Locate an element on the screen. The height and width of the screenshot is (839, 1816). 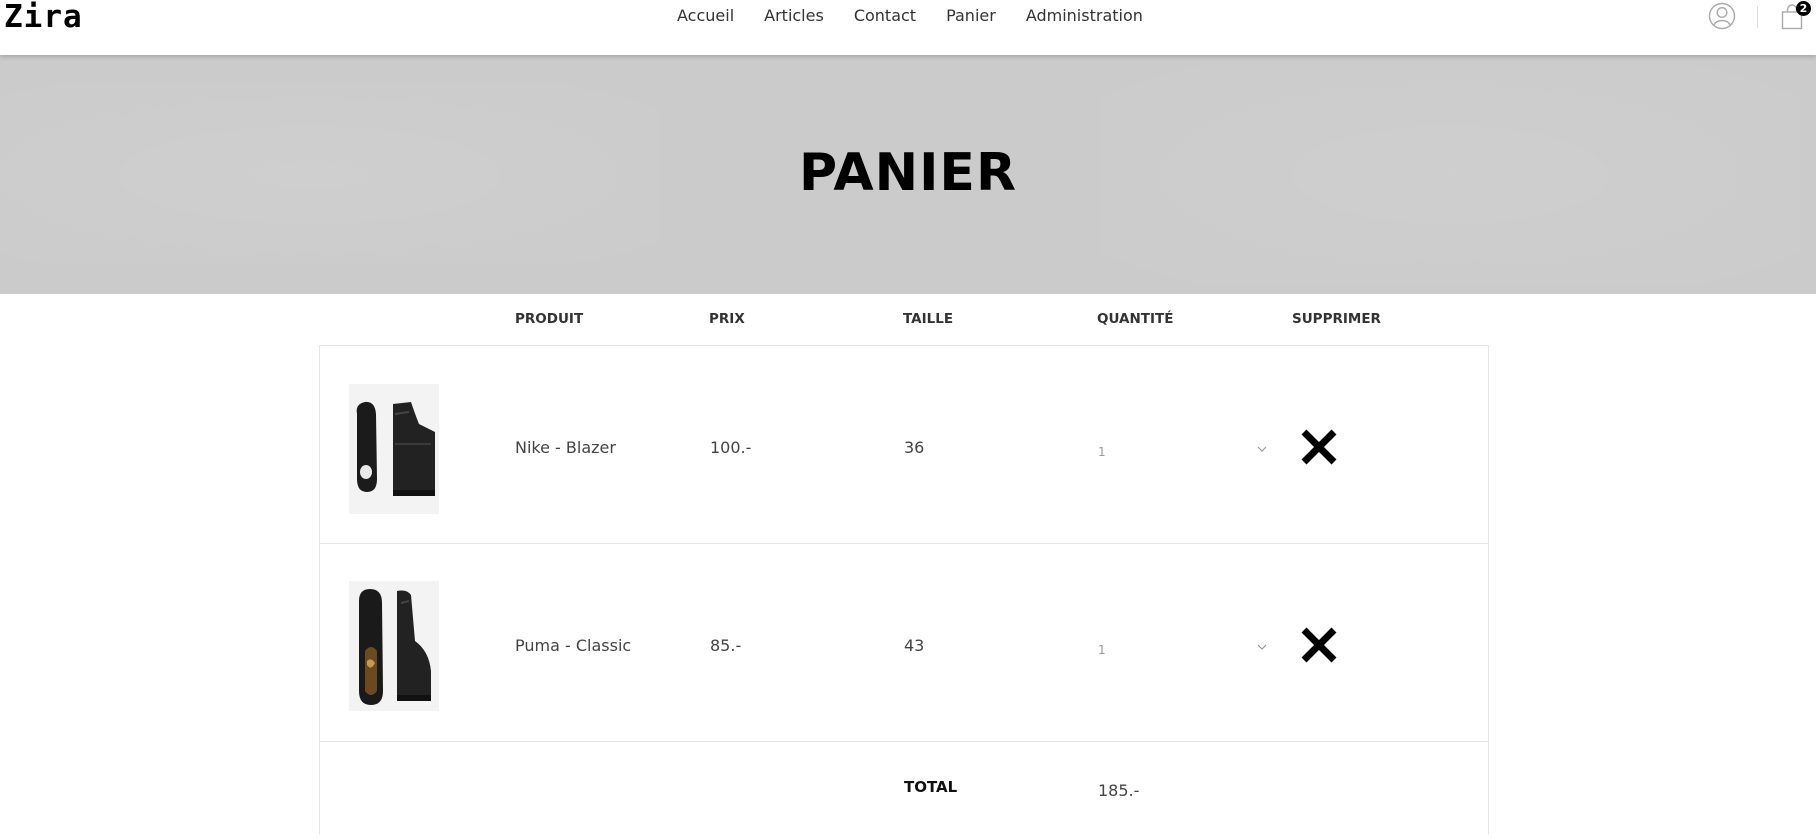
nav-panier: Panier is located at coordinates (971, 16).